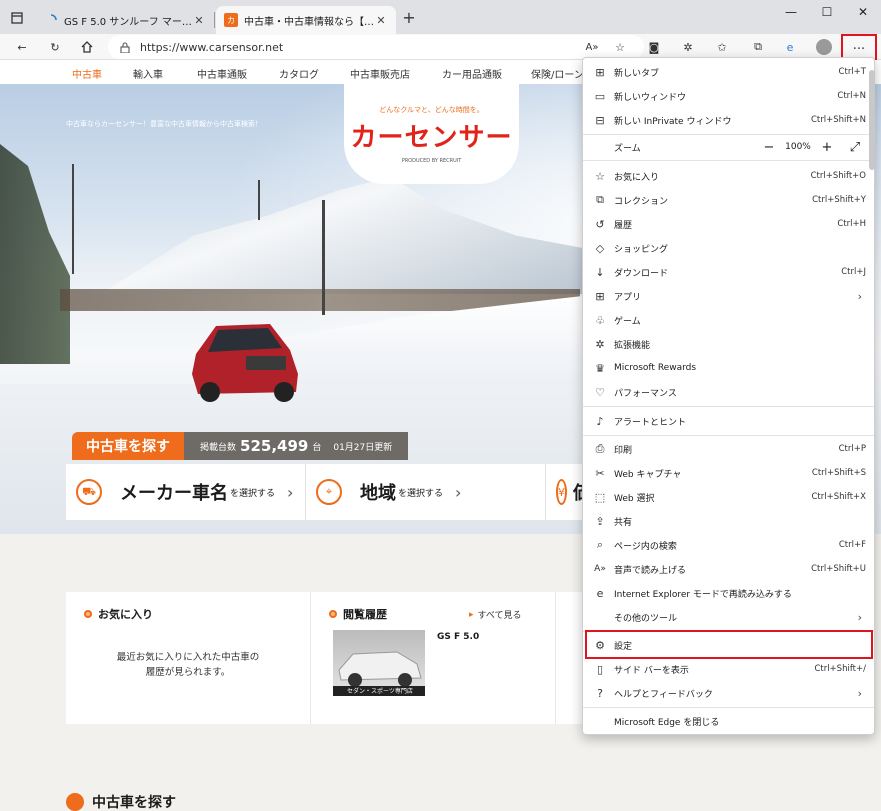  I want to click on zoom-in-button: +, so click(827, 147).